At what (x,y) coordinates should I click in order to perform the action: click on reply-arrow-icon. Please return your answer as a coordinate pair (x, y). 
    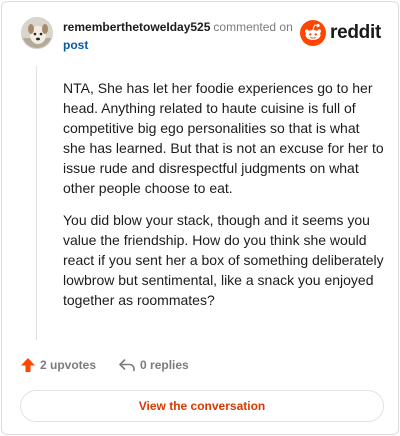
    Looking at the image, I should click on (127, 365).